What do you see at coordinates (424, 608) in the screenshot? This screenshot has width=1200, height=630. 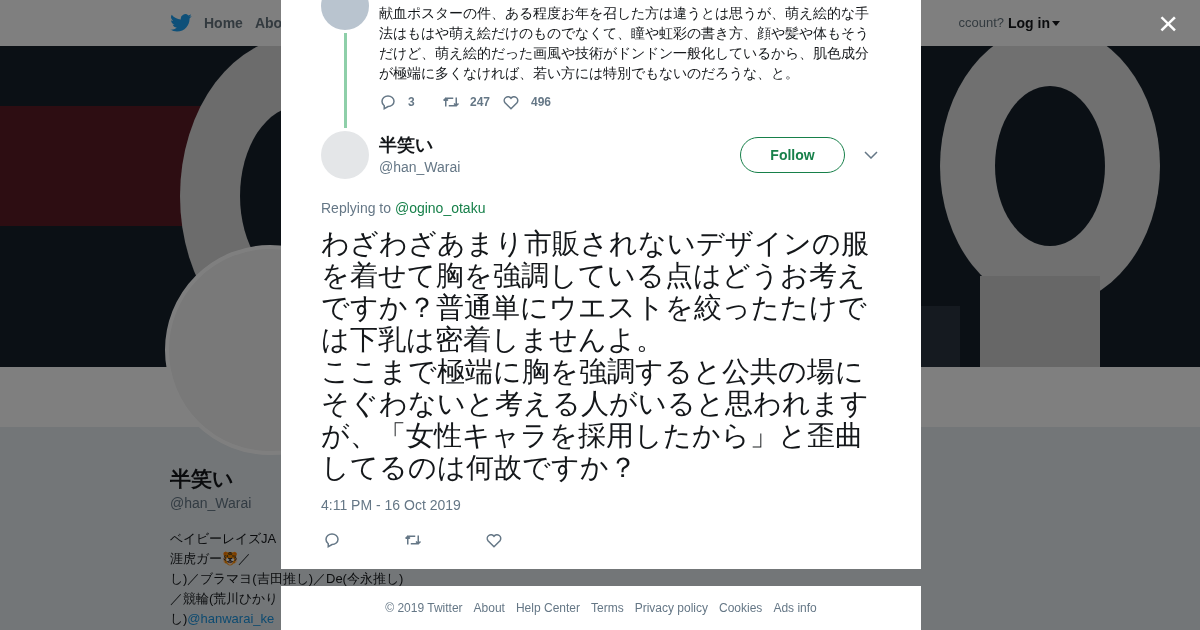 I see `footer-link: © 2019 Twitter` at bounding box center [424, 608].